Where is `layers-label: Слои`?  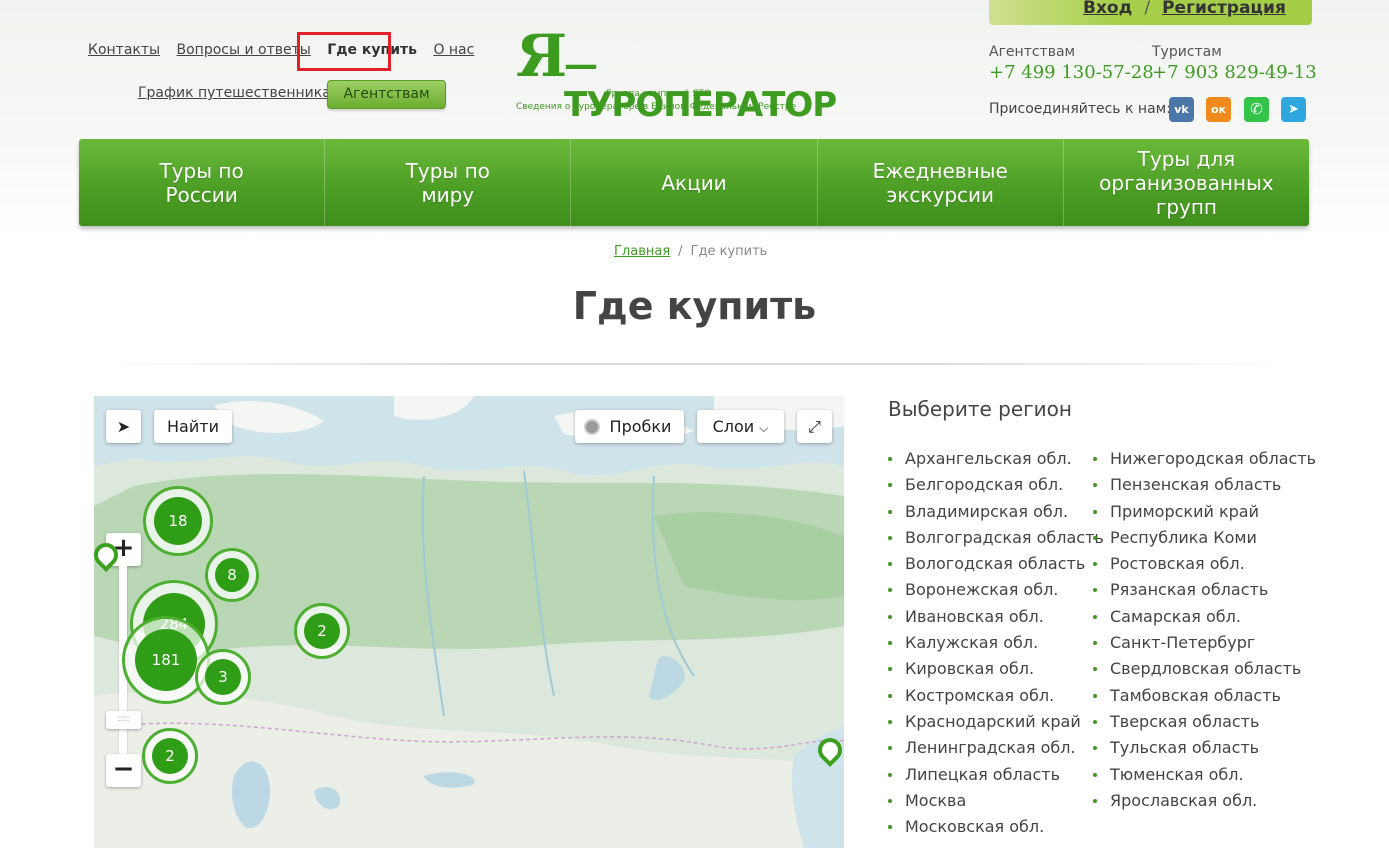
layers-label: Слои is located at coordinates (733, 426).